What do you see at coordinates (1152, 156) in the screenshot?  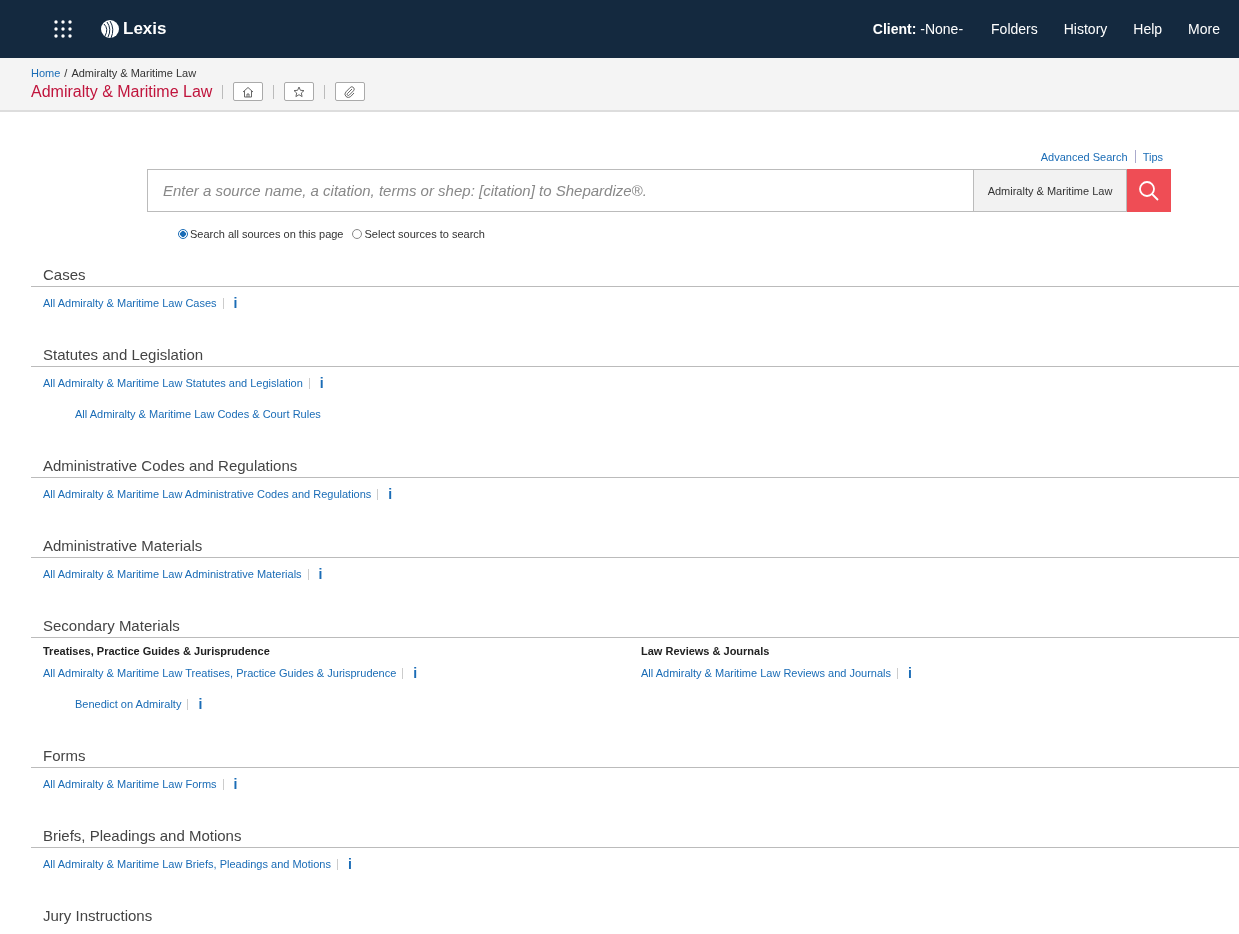 I see `tips-link: Tips` at bounding box center [1152, 156].